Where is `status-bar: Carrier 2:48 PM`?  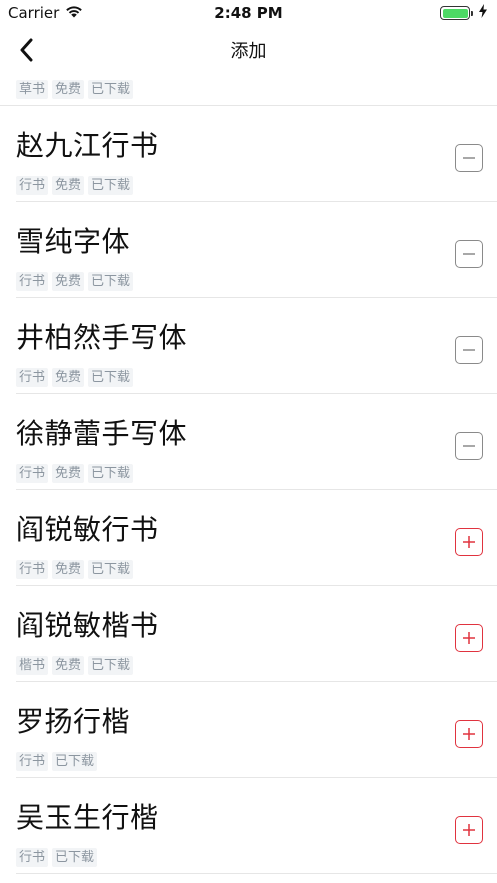 status-bar: Carrier 2:48 PM is located at coordinates (248, 13).